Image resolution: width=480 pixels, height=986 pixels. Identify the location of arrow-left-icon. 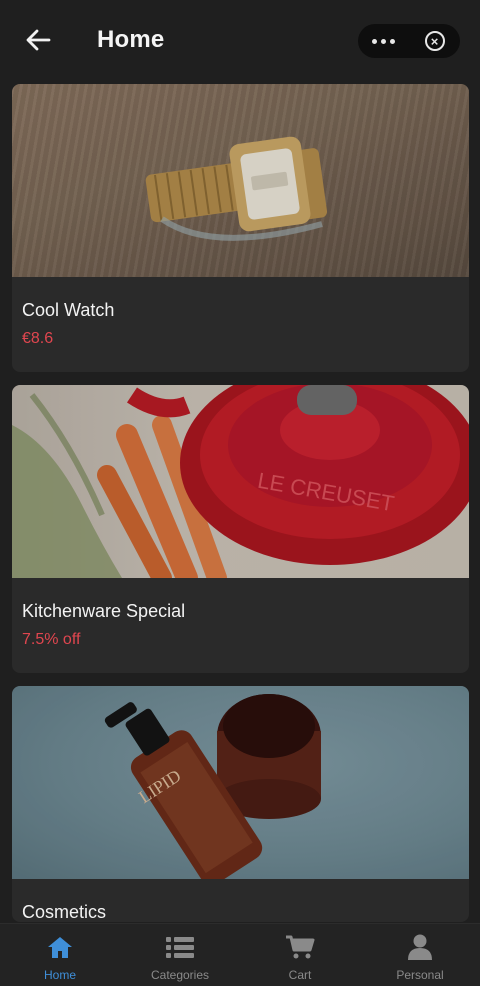
(38, 40).